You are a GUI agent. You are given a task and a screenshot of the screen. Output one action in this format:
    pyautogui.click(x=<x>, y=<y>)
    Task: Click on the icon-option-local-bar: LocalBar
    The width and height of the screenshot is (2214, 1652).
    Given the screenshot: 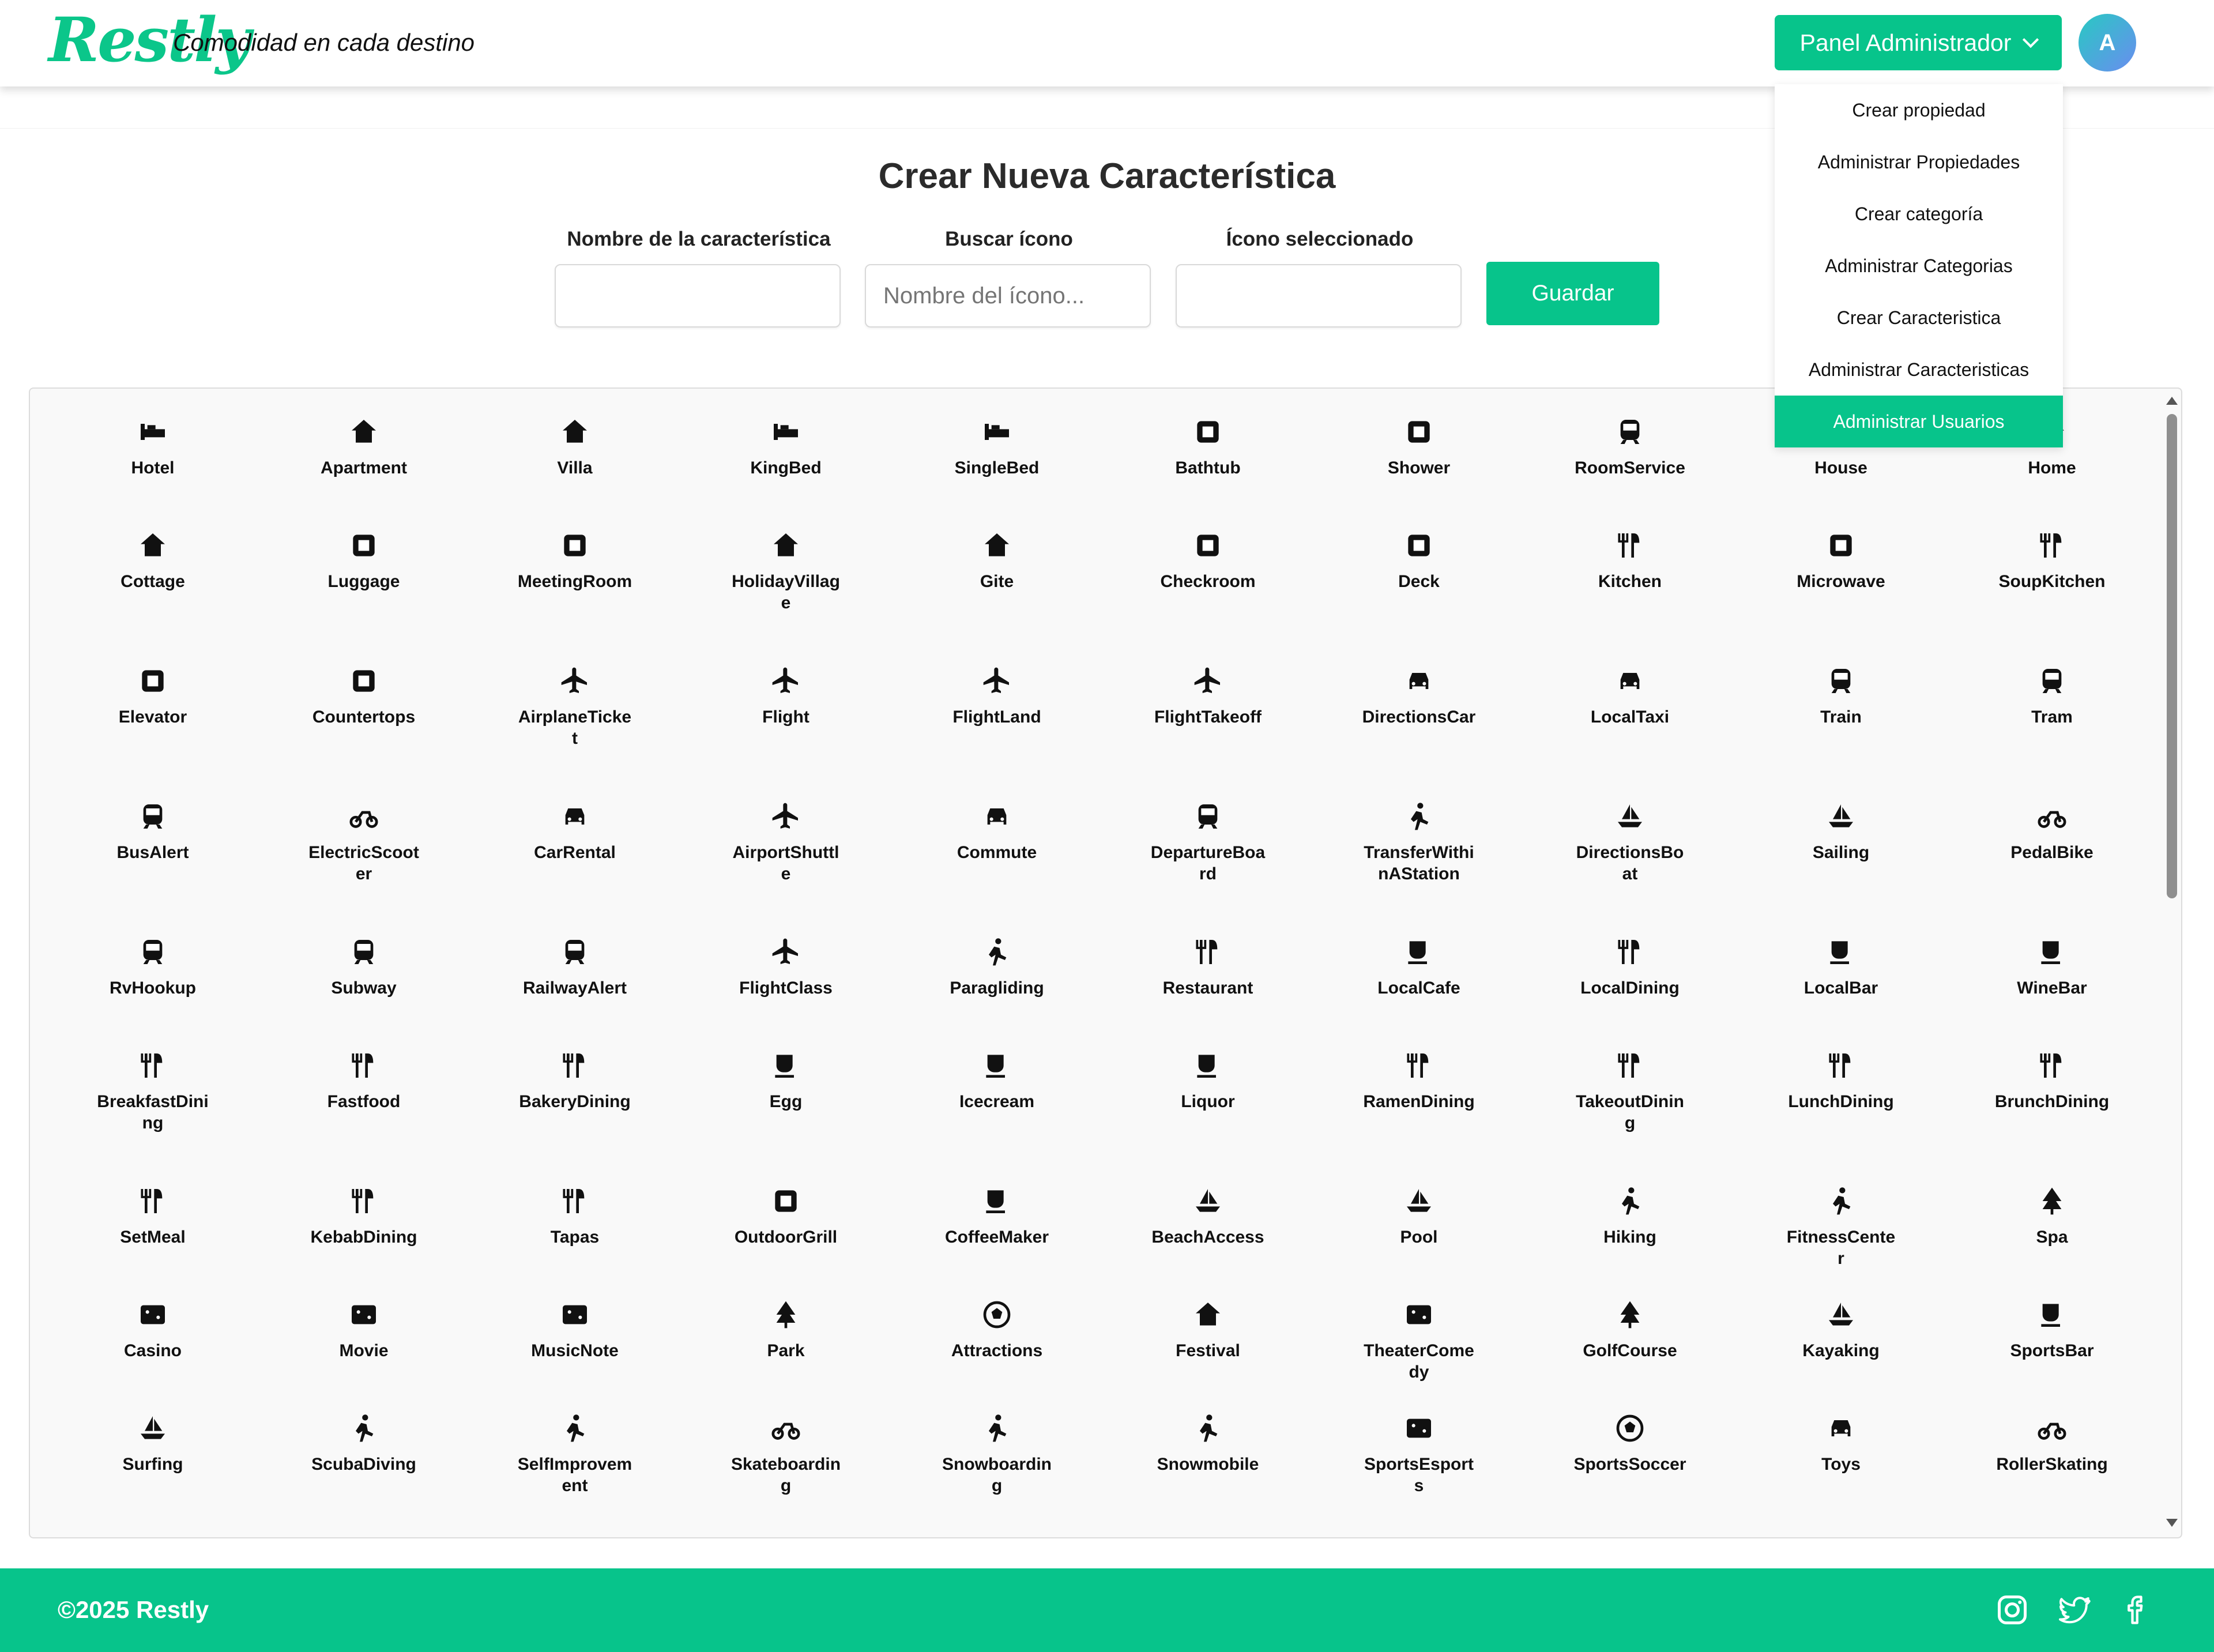 What is the action you would take?
    pyautogui.click(x=1840, y=991)
    